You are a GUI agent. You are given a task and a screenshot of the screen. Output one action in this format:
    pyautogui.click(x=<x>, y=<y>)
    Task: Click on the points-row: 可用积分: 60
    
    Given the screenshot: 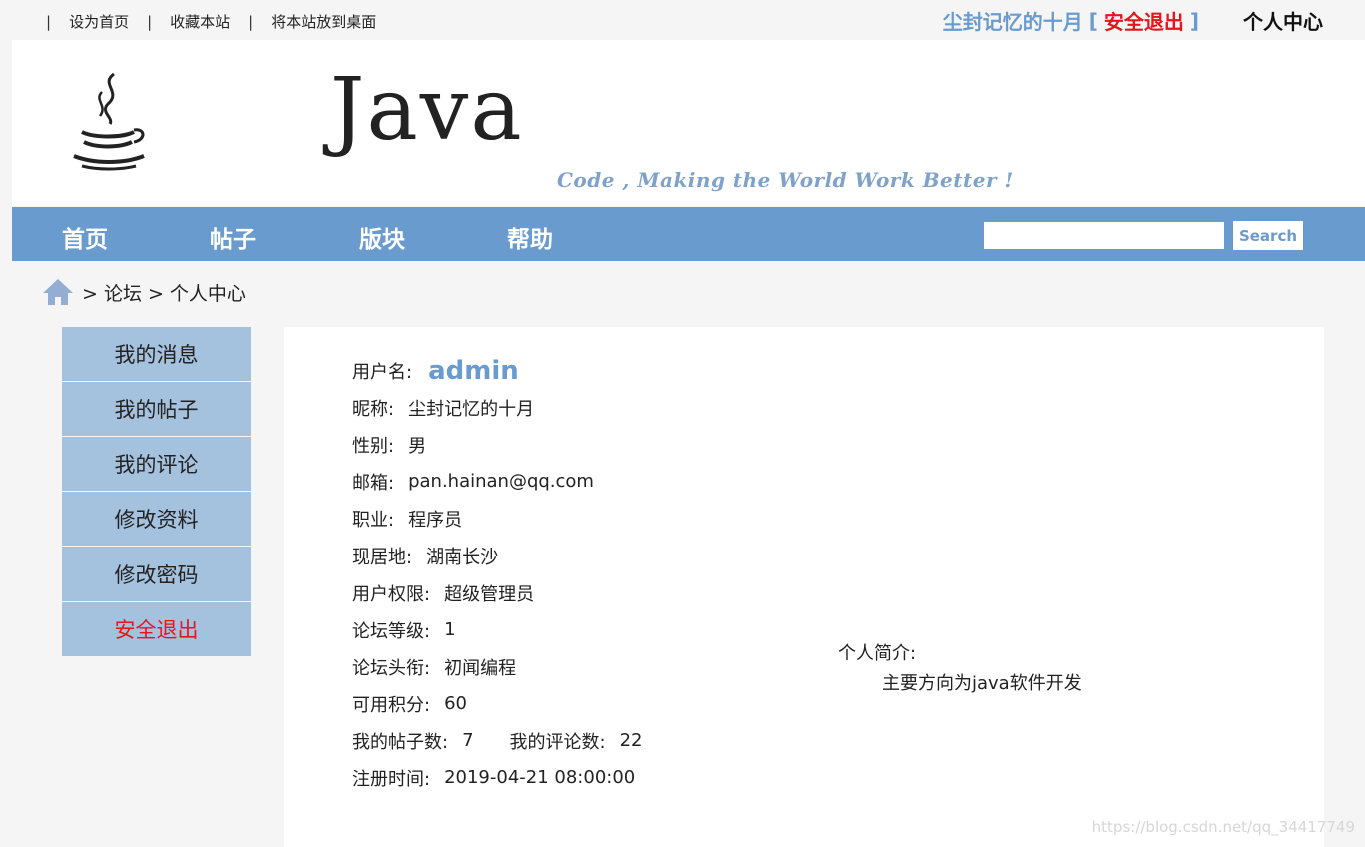 What is the action you would take?
    pyautogui.click(x=497, y=703)
    